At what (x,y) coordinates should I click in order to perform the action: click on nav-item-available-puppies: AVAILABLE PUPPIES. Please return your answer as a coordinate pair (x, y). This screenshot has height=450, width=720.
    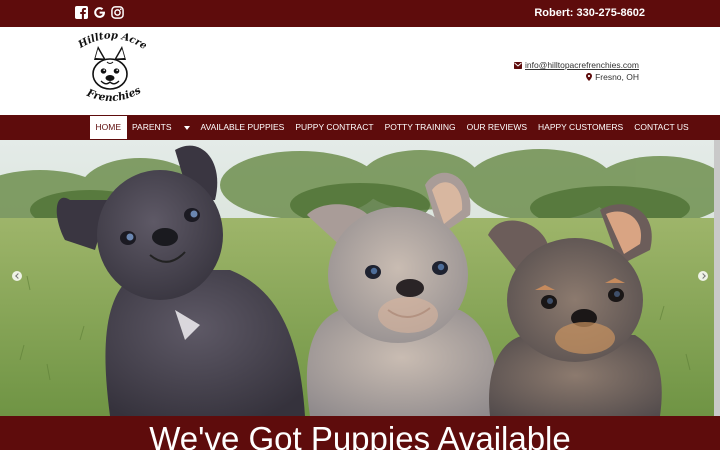
    Looking at the image, I should click on (242, 127).